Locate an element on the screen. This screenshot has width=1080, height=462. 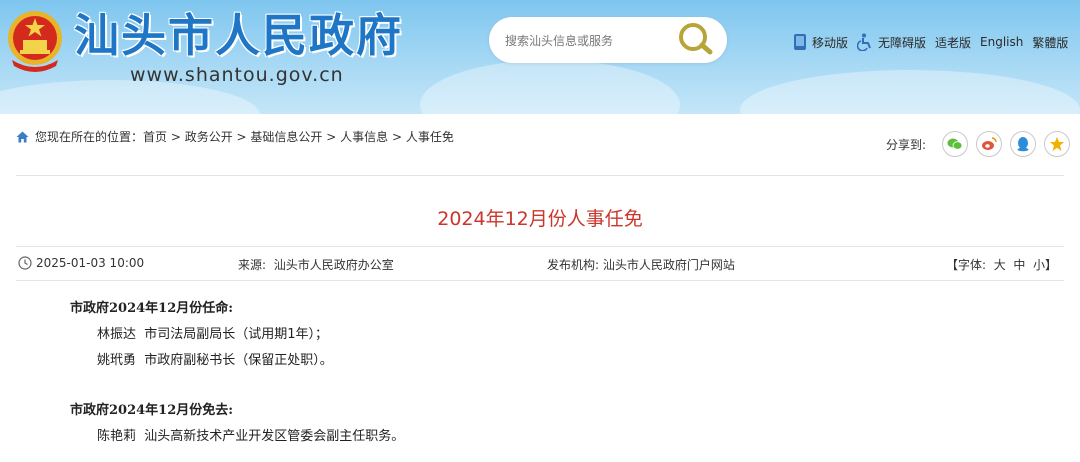
link-mobile: 移动版 is located at coordinates (820, 42).